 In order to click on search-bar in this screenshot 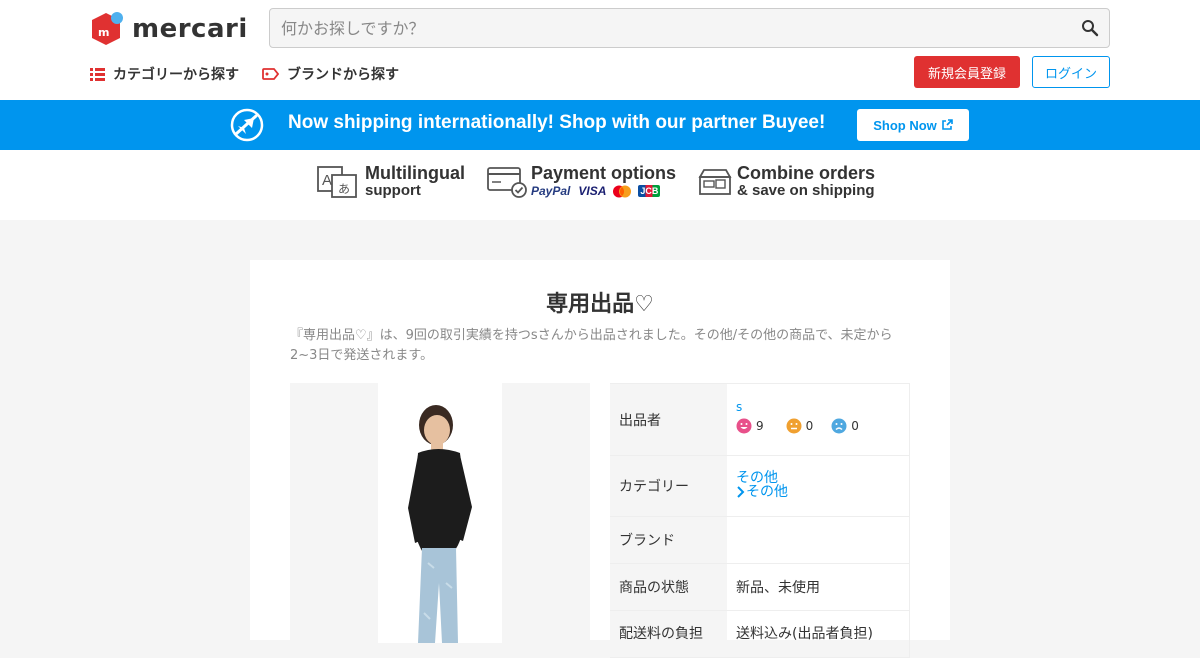, I will do `click(689, 28)`.